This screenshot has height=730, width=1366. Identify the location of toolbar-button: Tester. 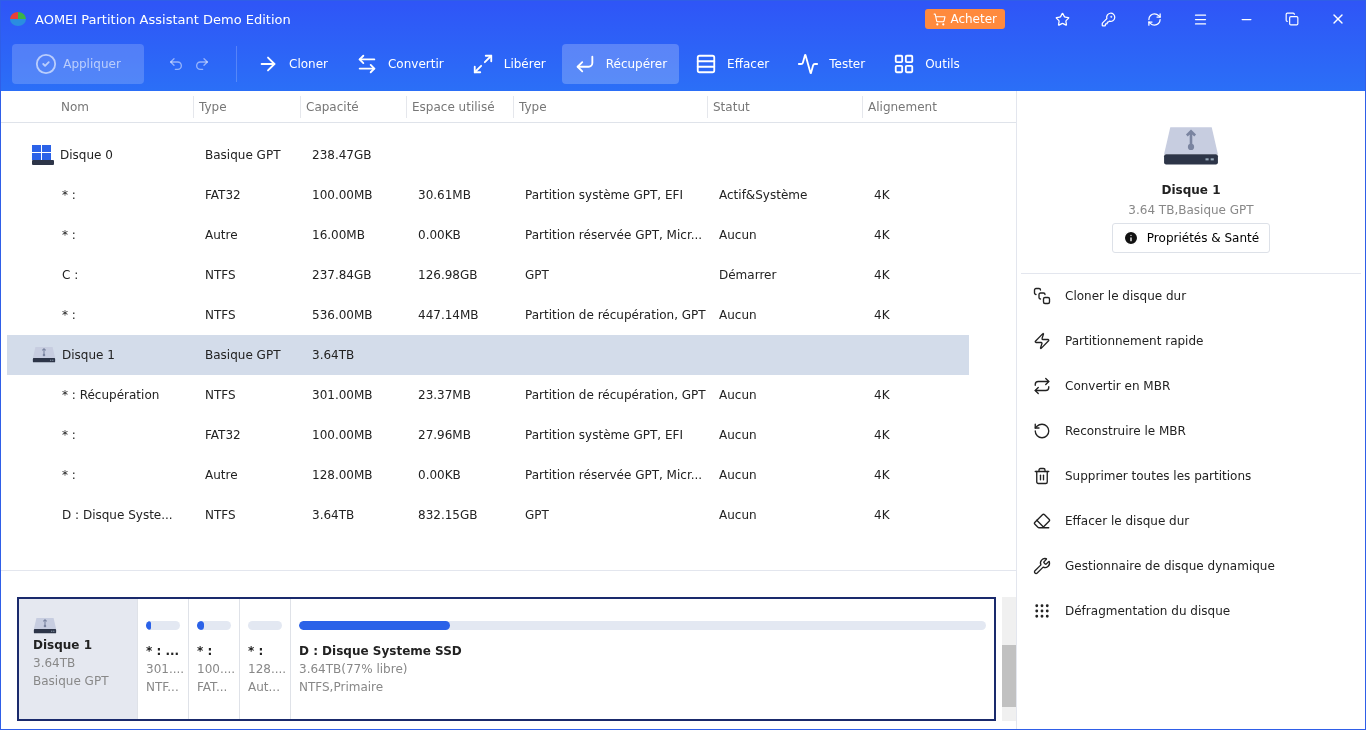
(831, 64).